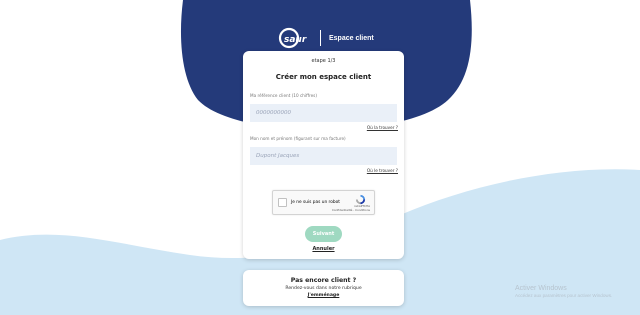 The height and width of the screenshot is (315, 640). What do you see at coordinates (323, 61) in the screenshot?
I see `step-indicator: etape 1/3` at bounding box center [323, 61].